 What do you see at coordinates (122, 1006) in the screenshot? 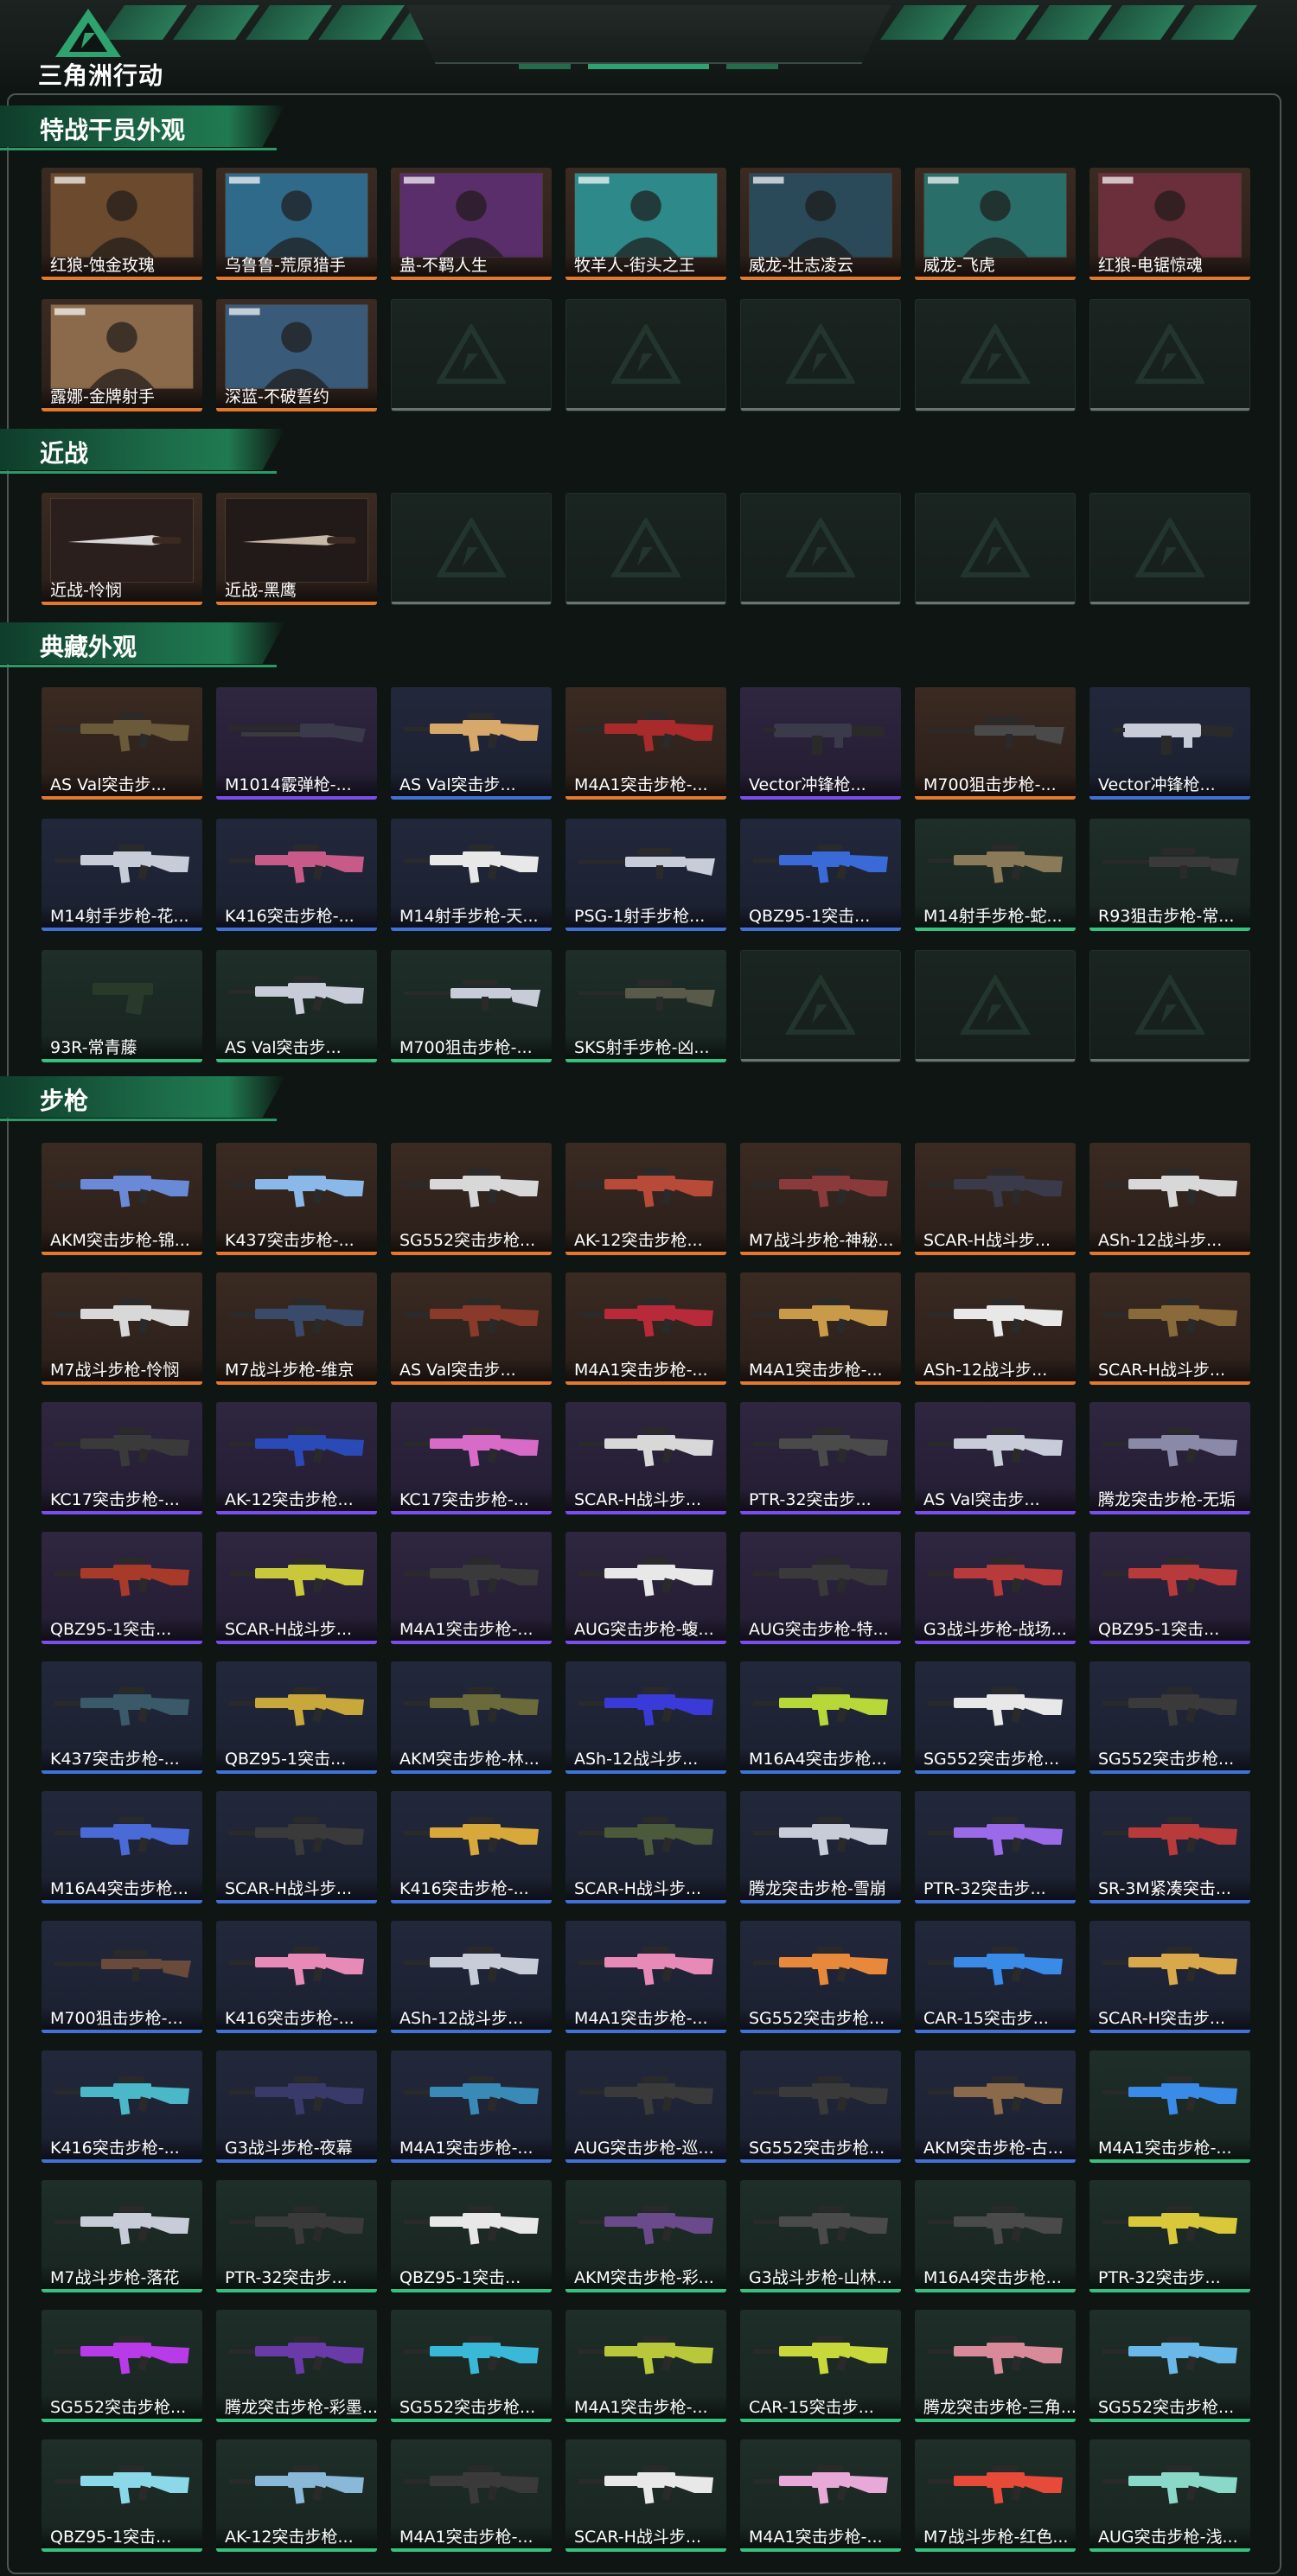
I see `item-card: 93R-常青藤` at bounding box center [122, 1006].